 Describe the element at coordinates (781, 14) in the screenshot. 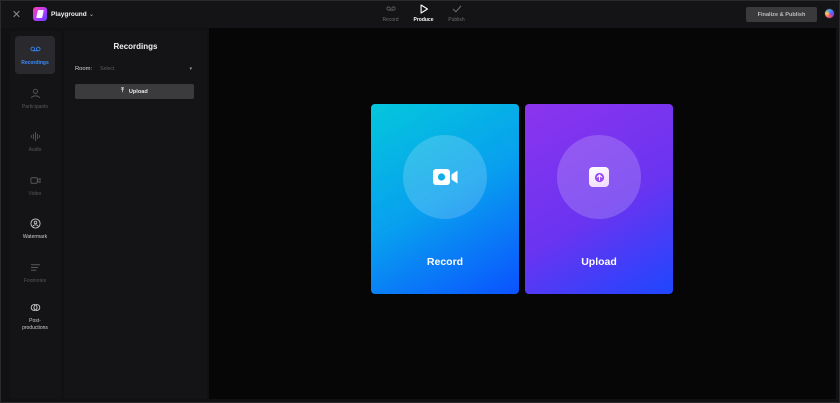

I see `finalize-publish-button: Finalize & Publish` at that location.